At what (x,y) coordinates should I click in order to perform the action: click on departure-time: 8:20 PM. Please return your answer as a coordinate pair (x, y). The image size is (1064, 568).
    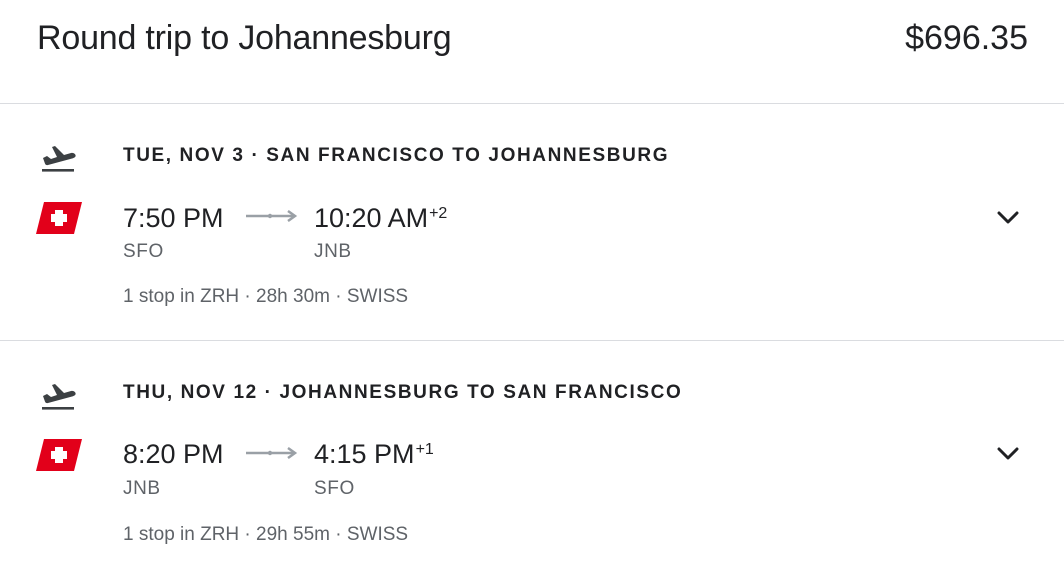
    Looking at the image, I should click on (173, 454).